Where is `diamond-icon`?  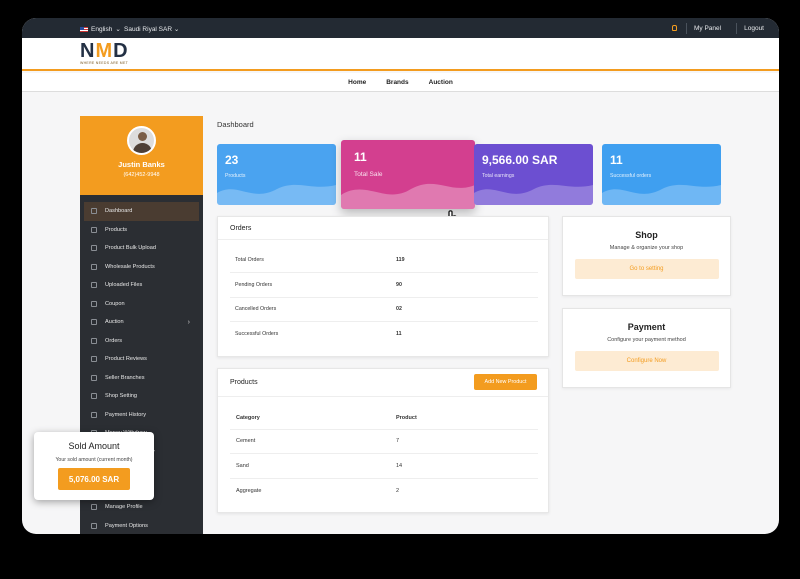 diamond-icon is located at coordinates (94, 229).